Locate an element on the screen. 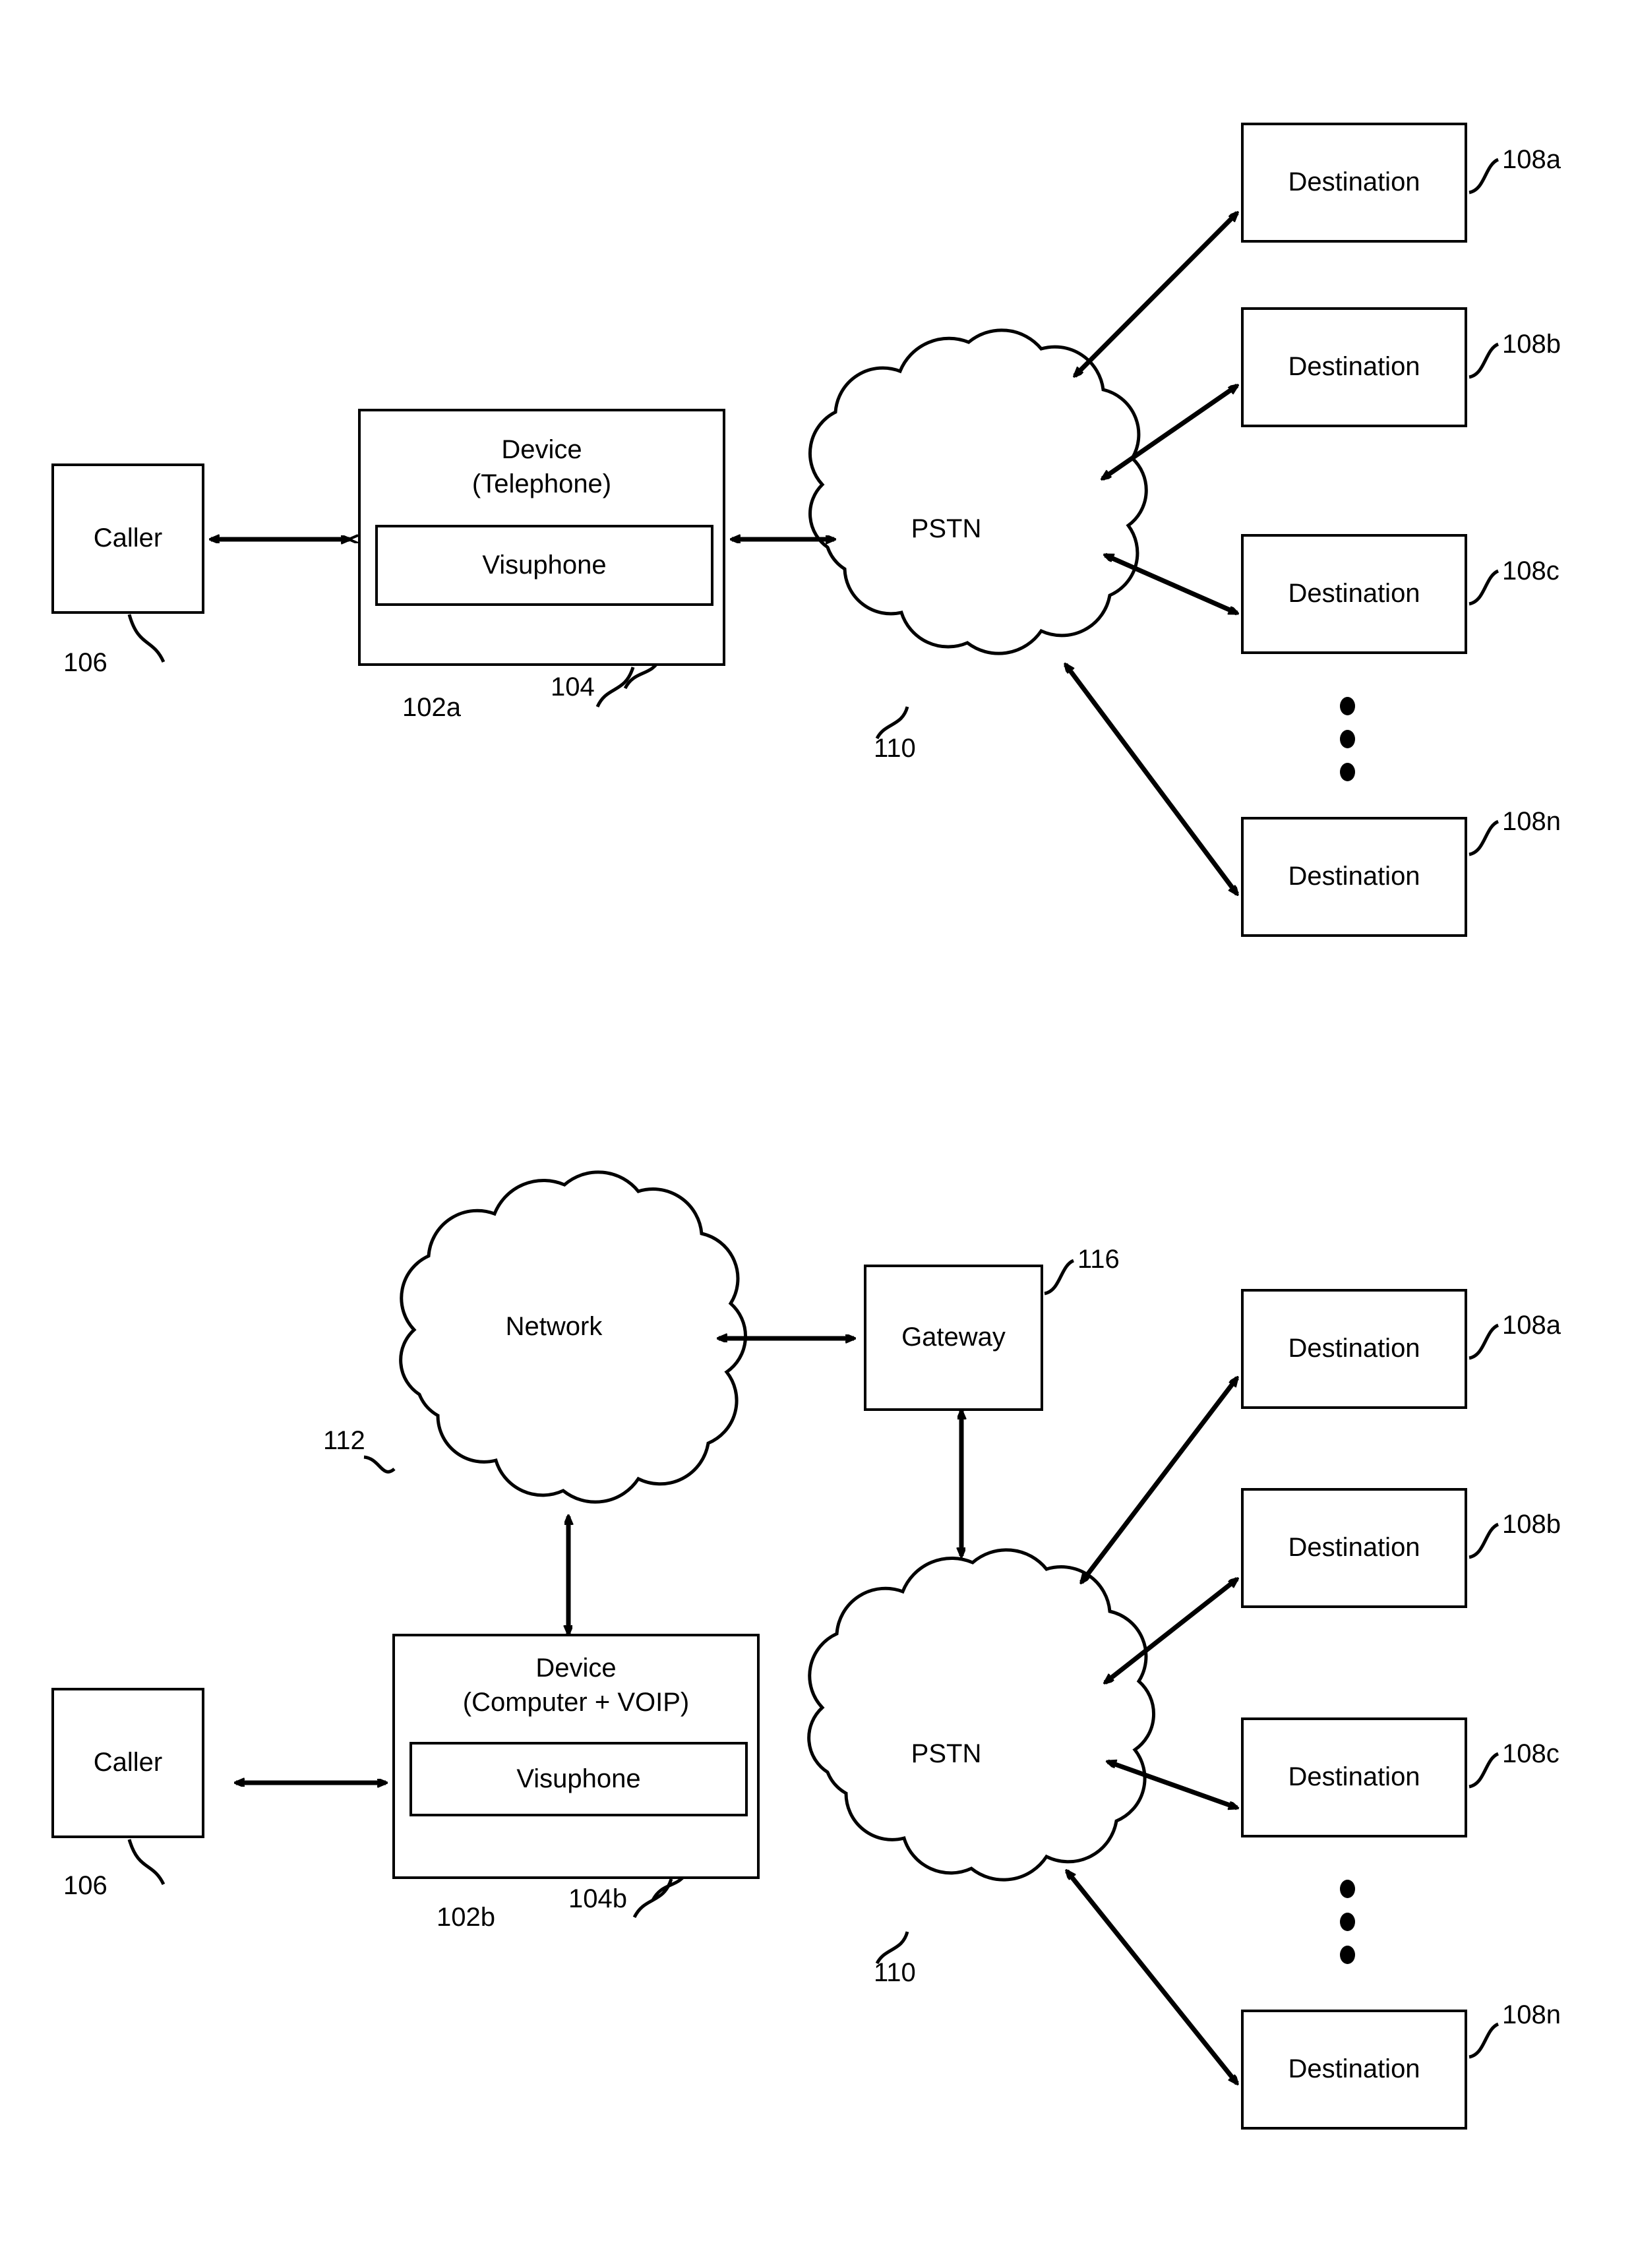  caller-box-top: Caller is located at coordinates (127, 538).